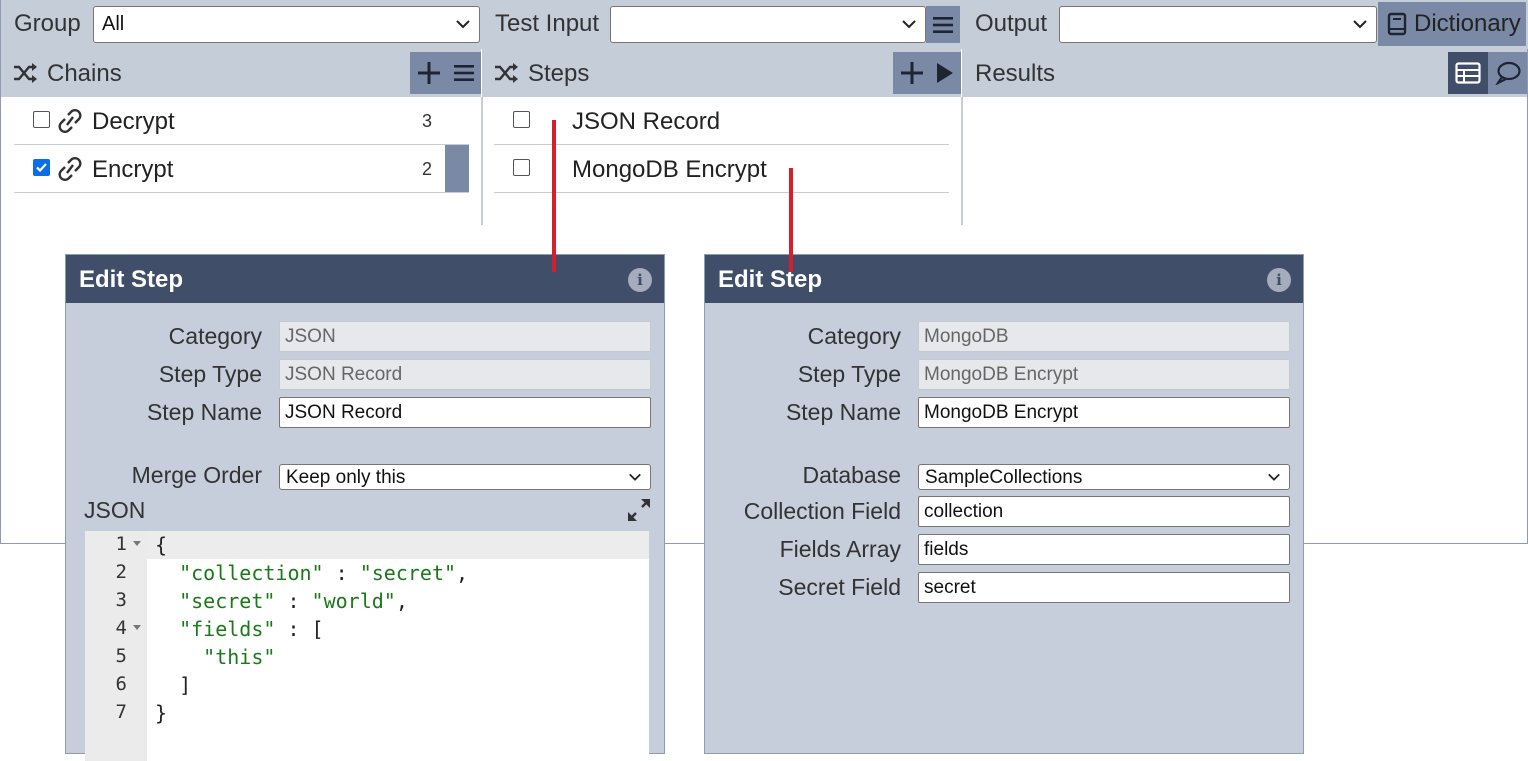 The image size is (1528, 761). I want to click on fields-array-label: Fields Array, so click(840, 549).